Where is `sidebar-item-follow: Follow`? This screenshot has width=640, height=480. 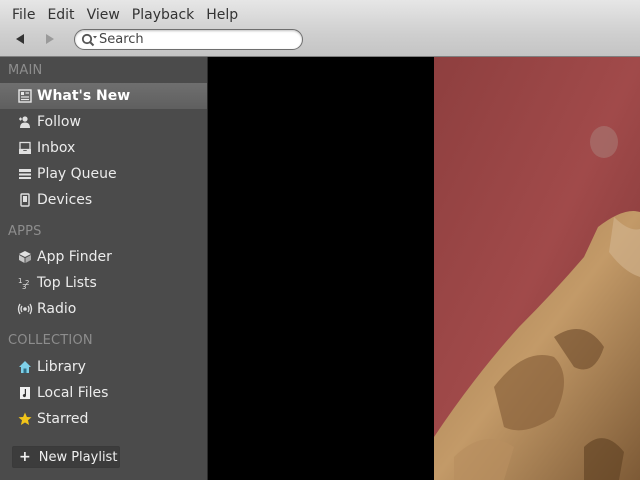
sidebar-item-follow: Follow is located at coordinates (103, 122).